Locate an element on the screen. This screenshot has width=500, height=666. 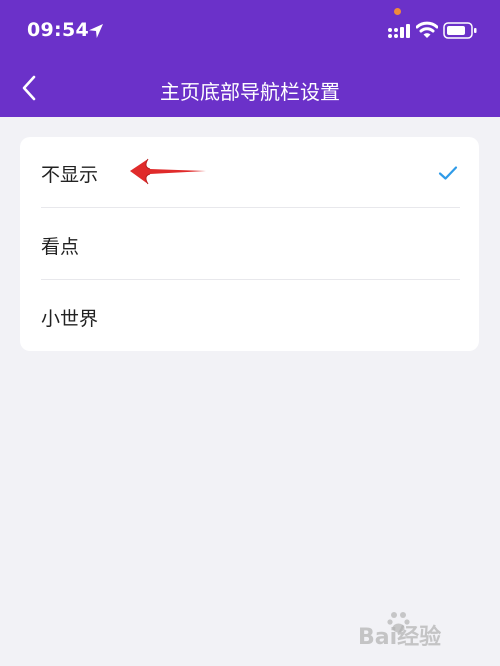
option-label: 看点 is located at coordinates (60, 247).